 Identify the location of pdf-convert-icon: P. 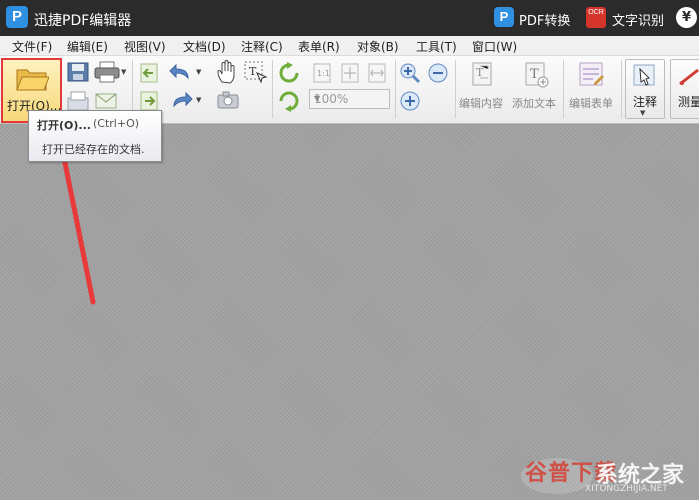
(504, 17).